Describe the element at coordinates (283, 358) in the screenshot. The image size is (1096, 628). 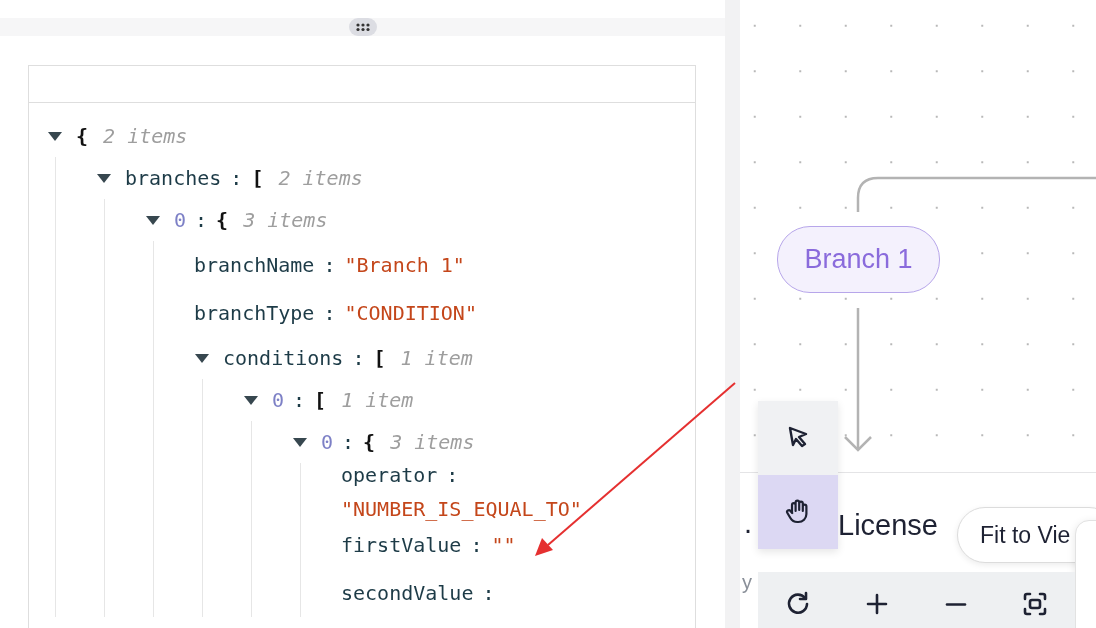
I see `property-key: conditions` at that location.